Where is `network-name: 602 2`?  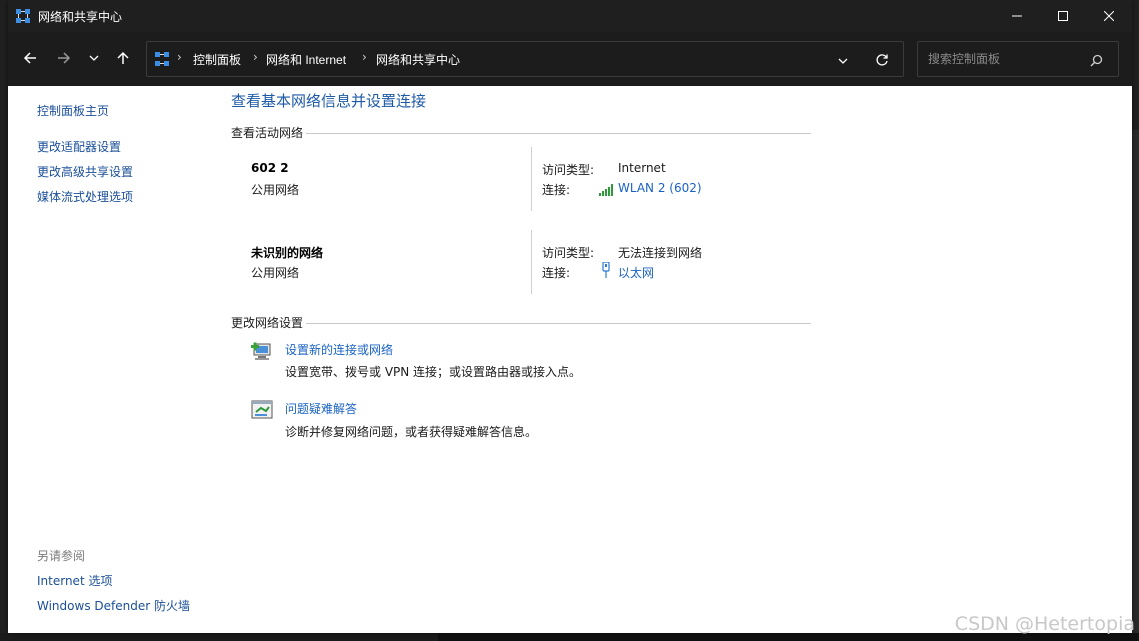 network-name: 602 2 is located at coordinates (270, 168).